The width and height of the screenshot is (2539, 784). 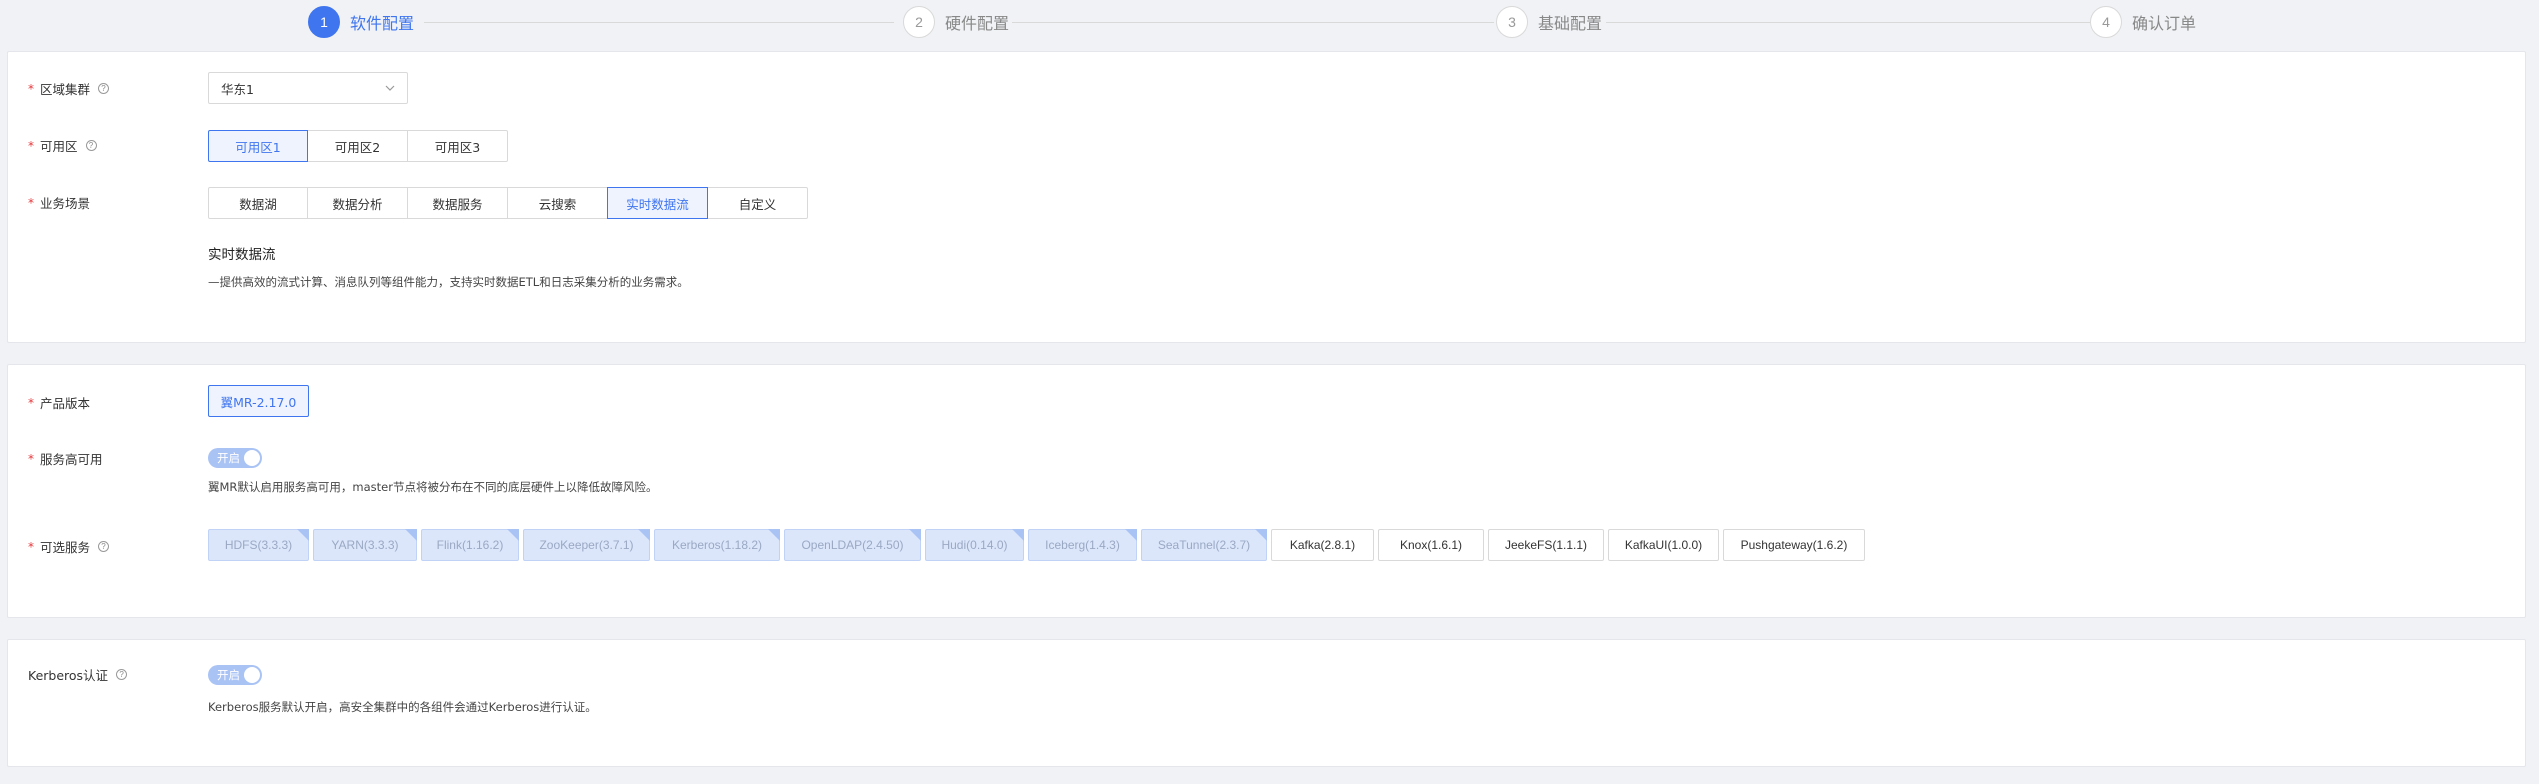 I want to click on services-label: * 可选服务 ?, so click(x=69, y=546).